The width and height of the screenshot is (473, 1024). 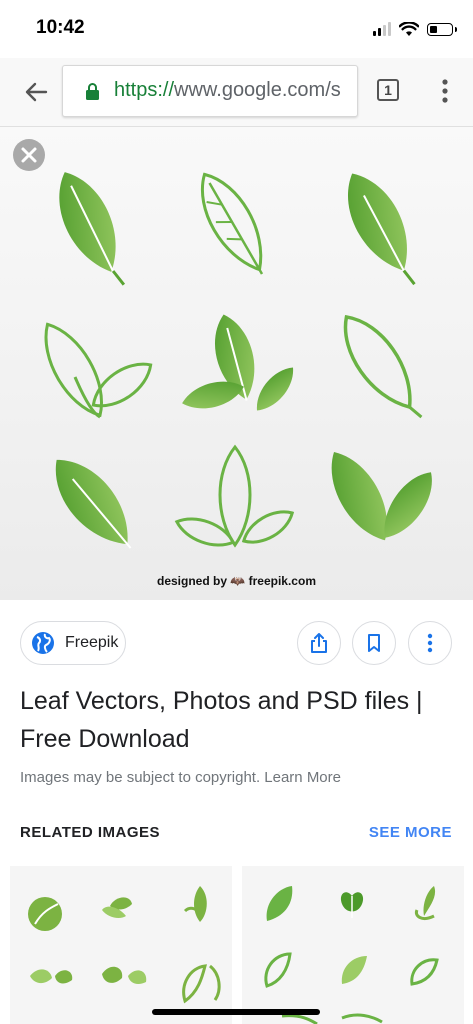 What do you see at coordinates (236, 581) in the screenshot?
I see `image-credit: designed by 🦇 freepik.com` at bounding box center [236, 581].